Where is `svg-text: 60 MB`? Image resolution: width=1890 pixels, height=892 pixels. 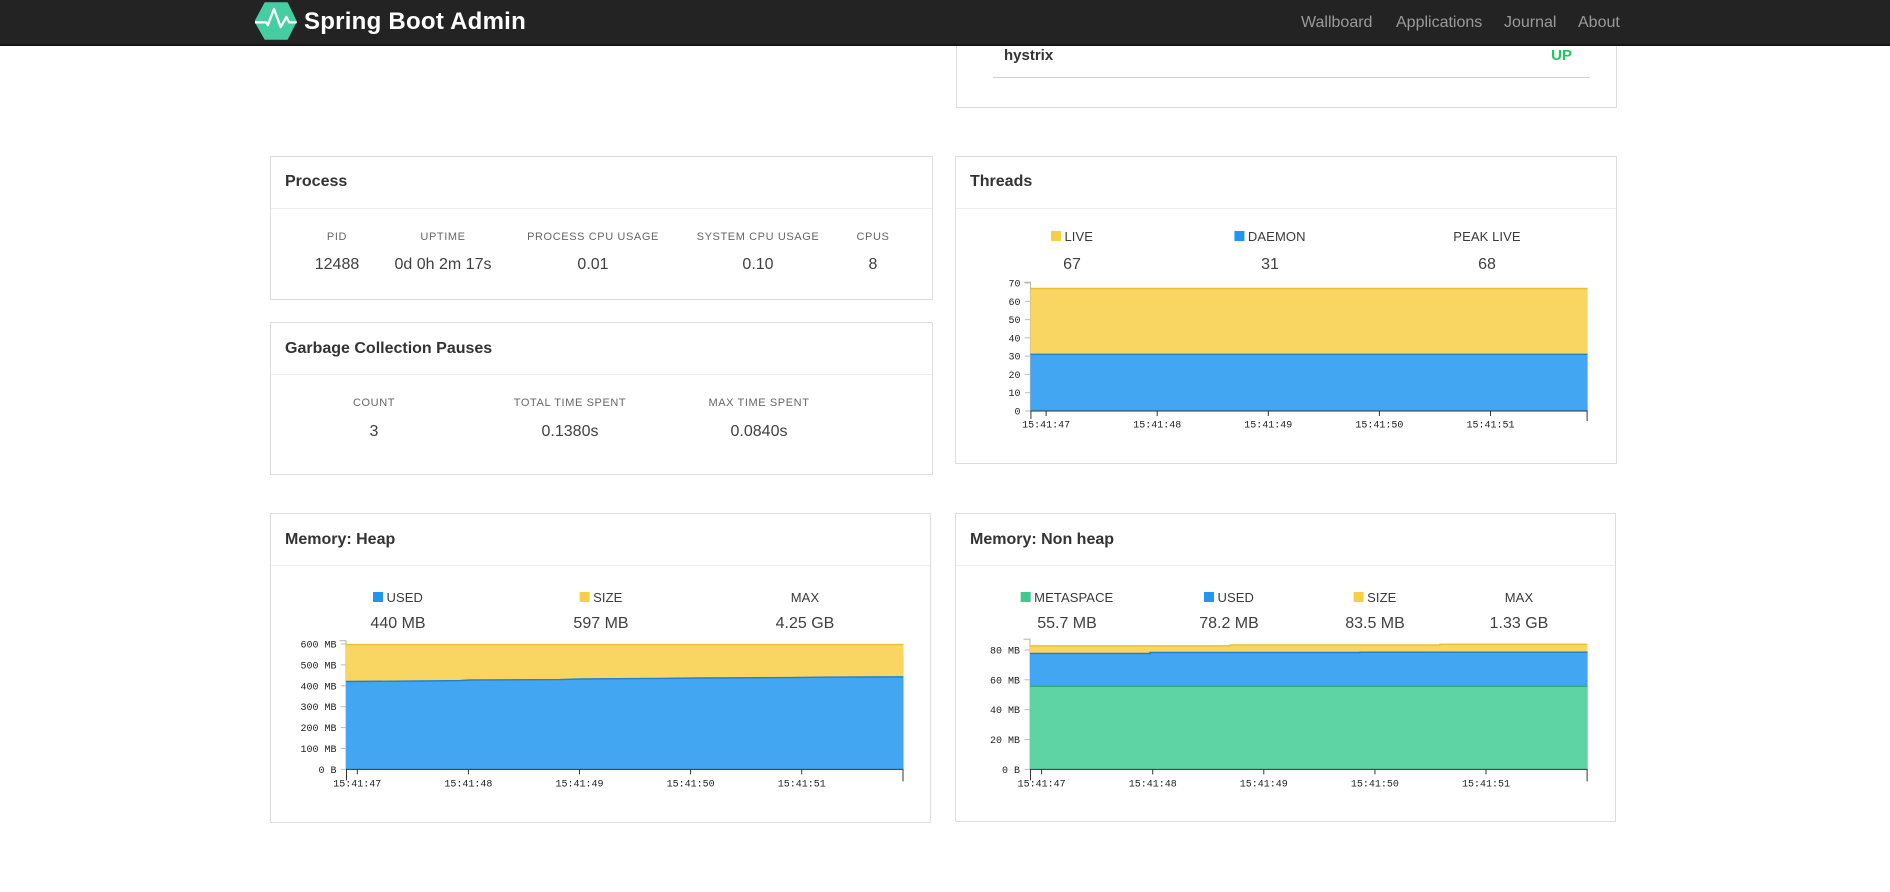
svg-text: 60 MB is located at coordinates (1005, 681).